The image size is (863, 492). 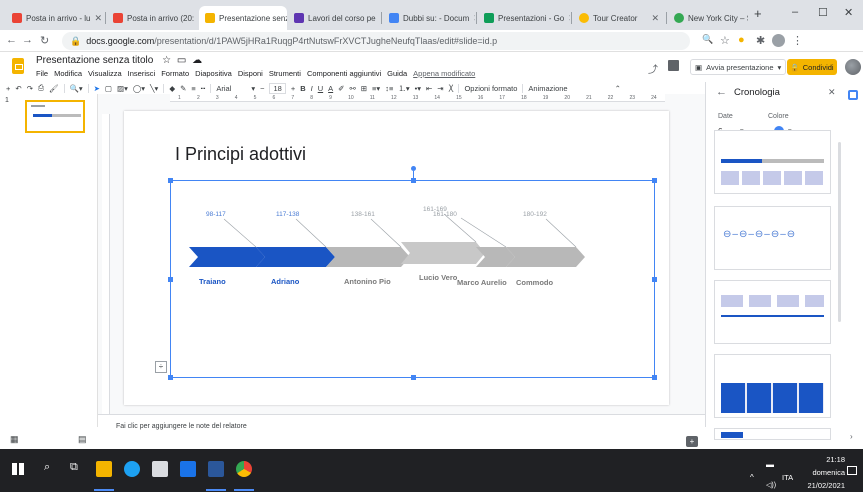 I want to click on menu-slide: Diapositiva, so click(x=213, y=73).